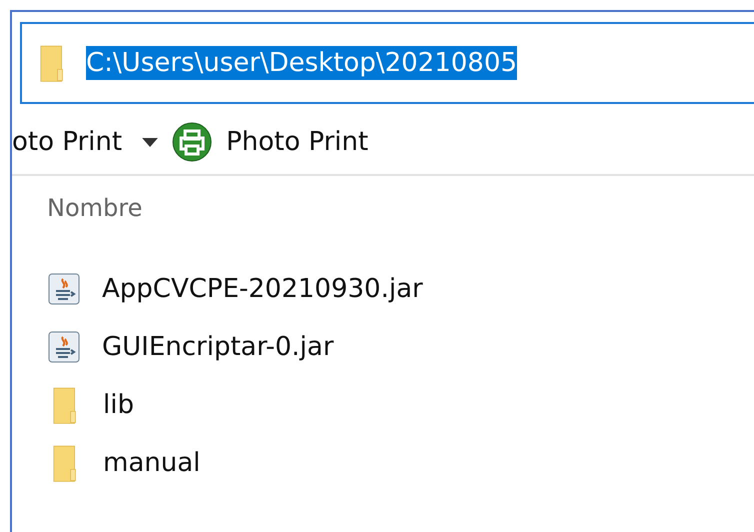 The width and height of the screenshot is (754, 532). Describe the element at coordinates (150, 142) in the screenshot. I see `caret-icon` at that location.